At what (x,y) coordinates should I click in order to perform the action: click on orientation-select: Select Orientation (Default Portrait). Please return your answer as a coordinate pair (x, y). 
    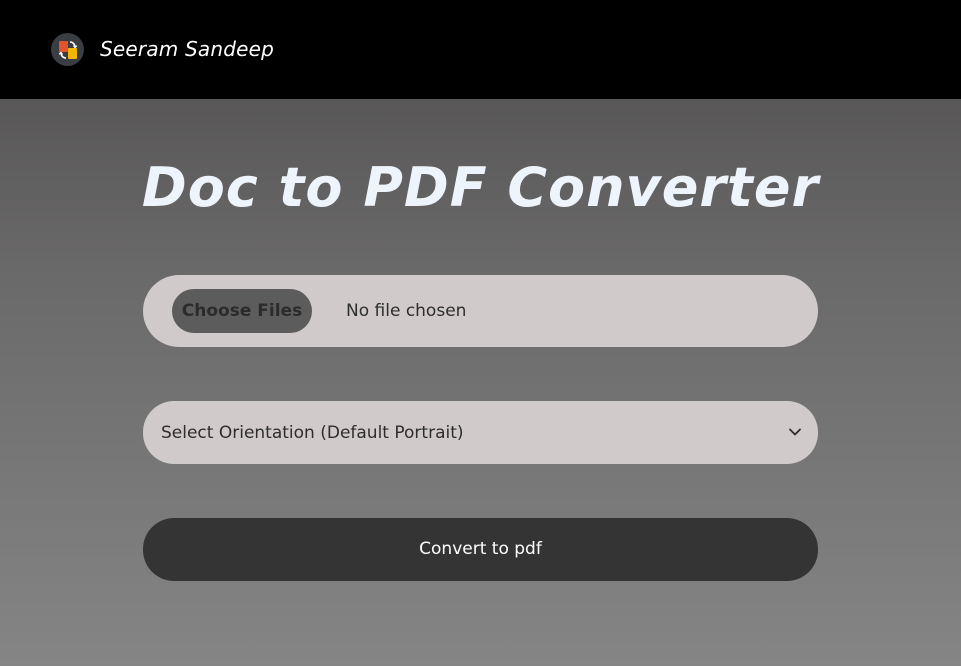
    Looking at the image, I should click on (480, 432).